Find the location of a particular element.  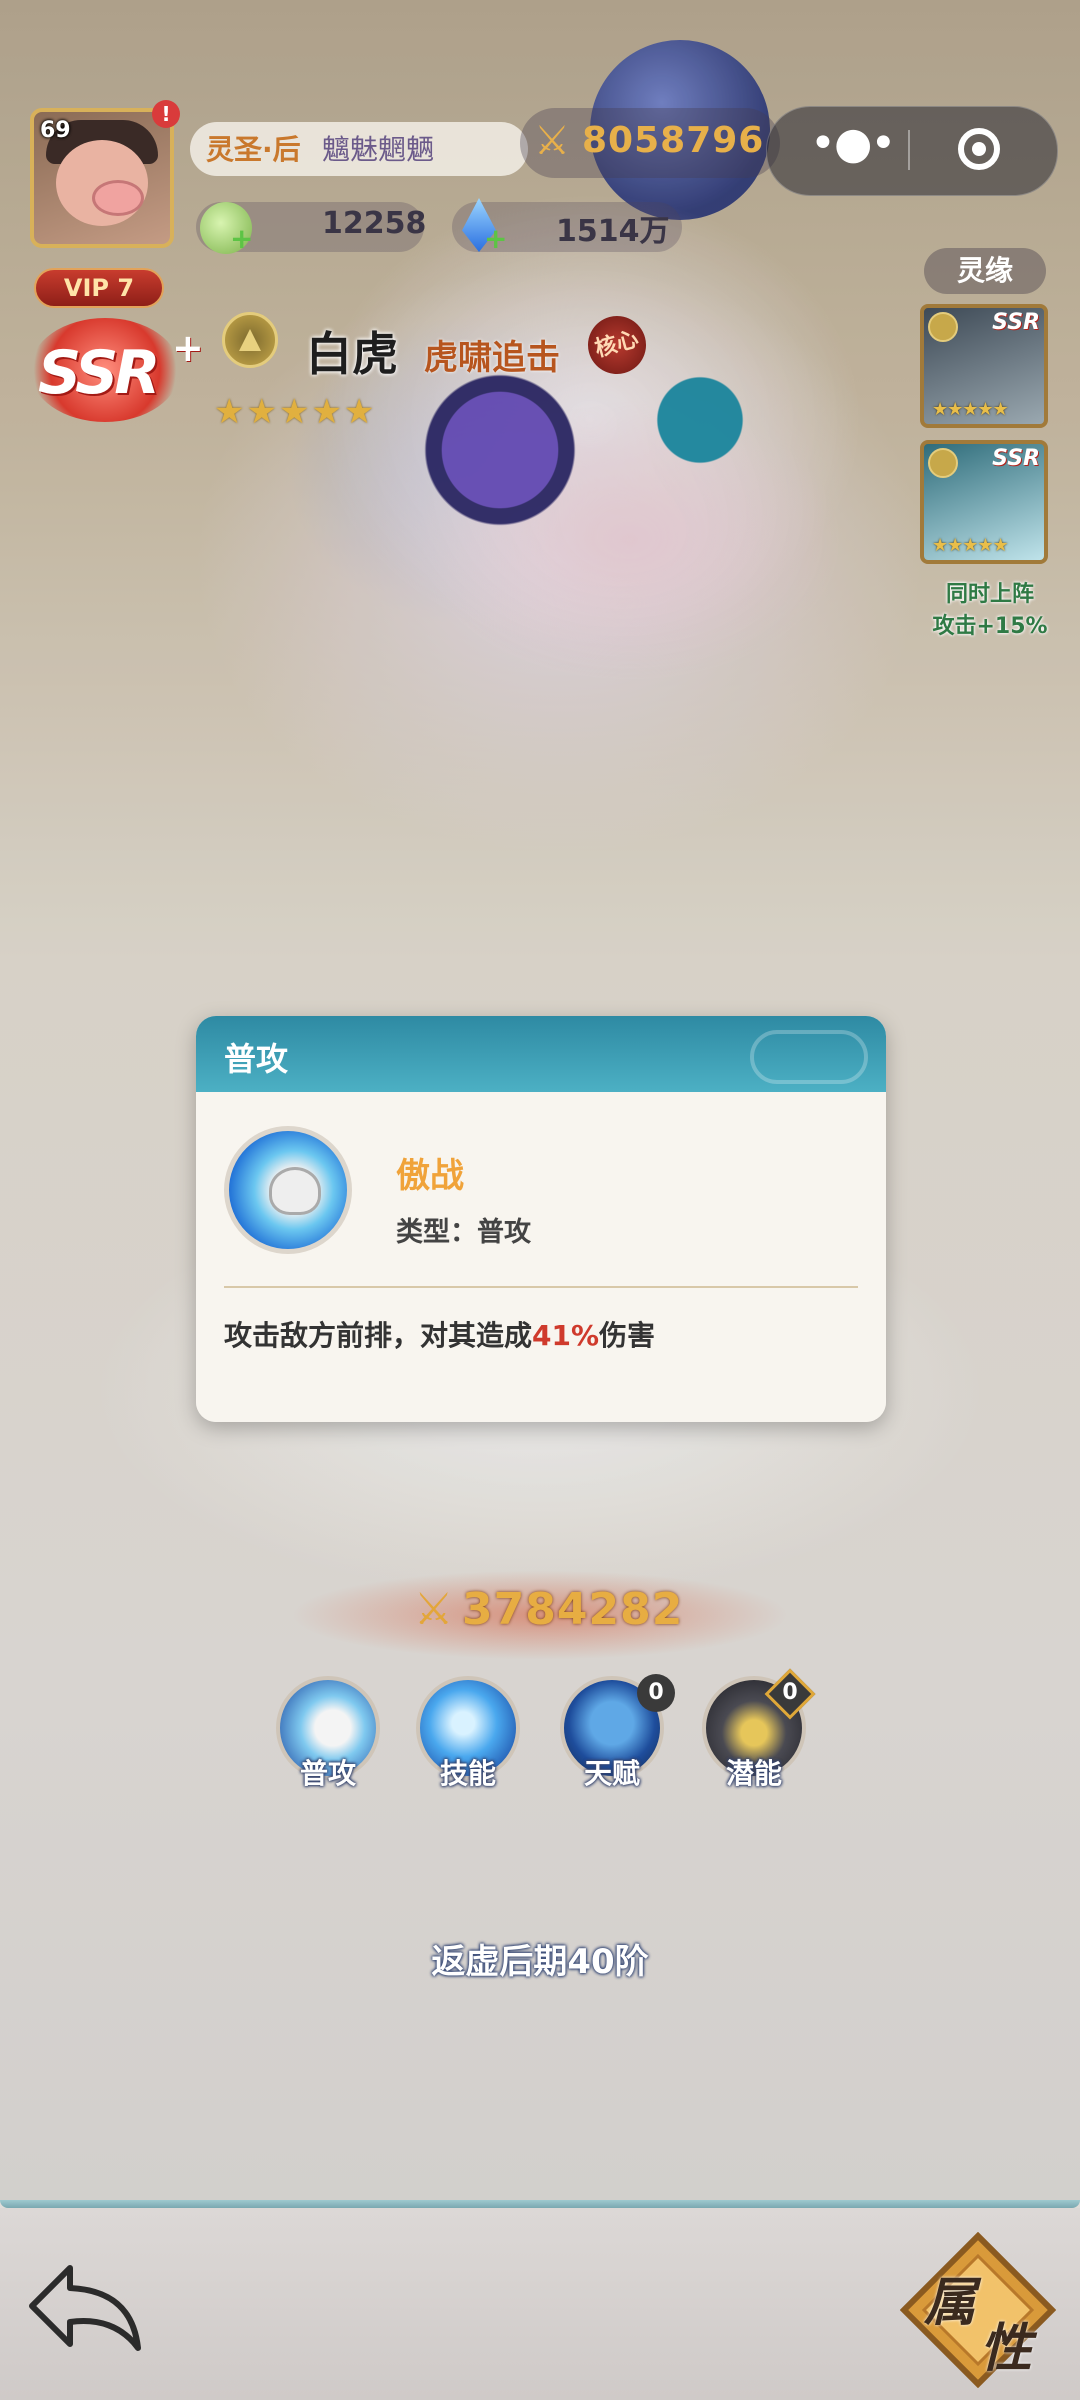

more-options-icon: •●• is located at coordinates (853, 143).